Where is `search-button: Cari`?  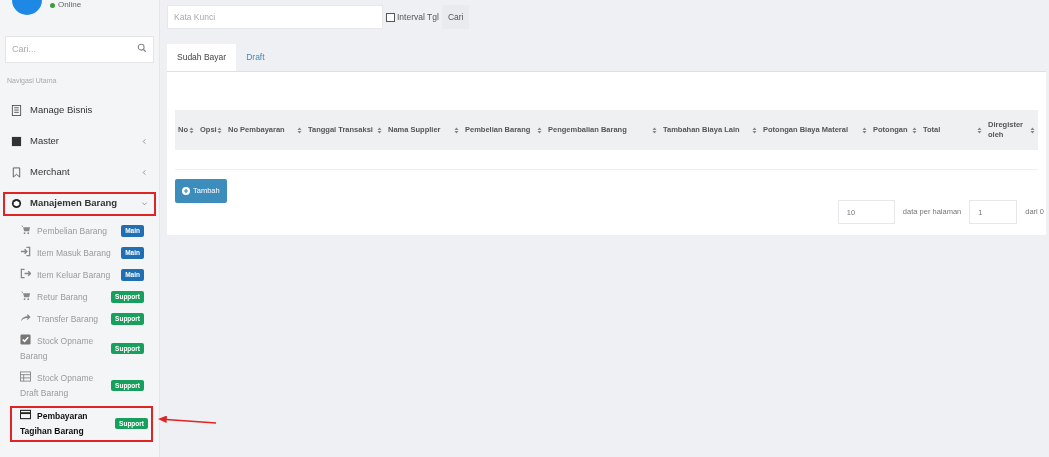 search-button: Cari is located at coordinates (455, 17).